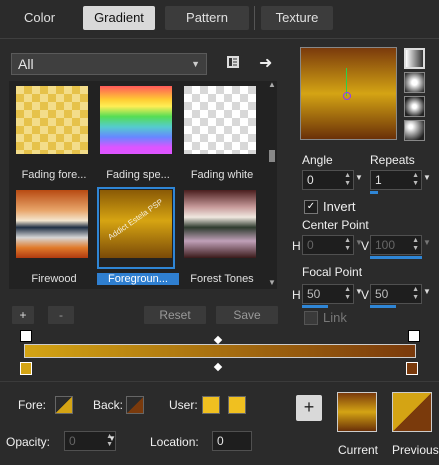  I want to click on focal-v-value: 50, so click(382, 294).